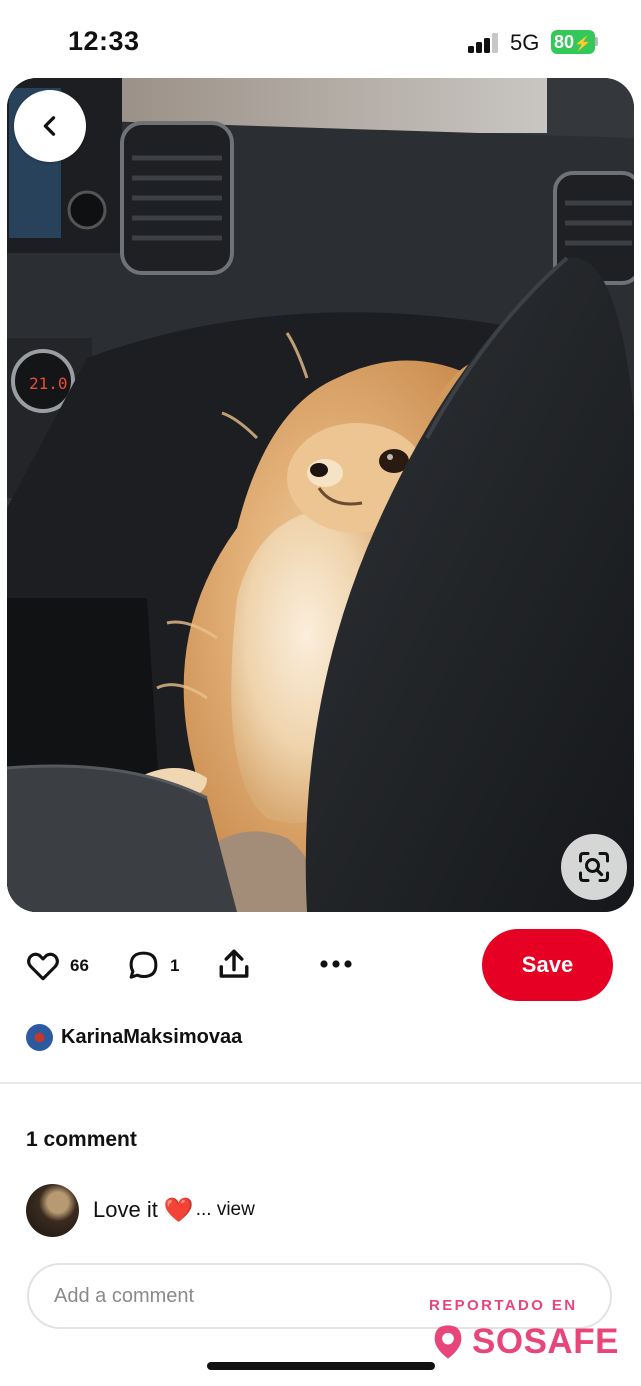 The image size is (641, 1386). Describe the element at coordinates (81, 1139) in the screenshot. I see `comments-heading: 1 comment` at that location.